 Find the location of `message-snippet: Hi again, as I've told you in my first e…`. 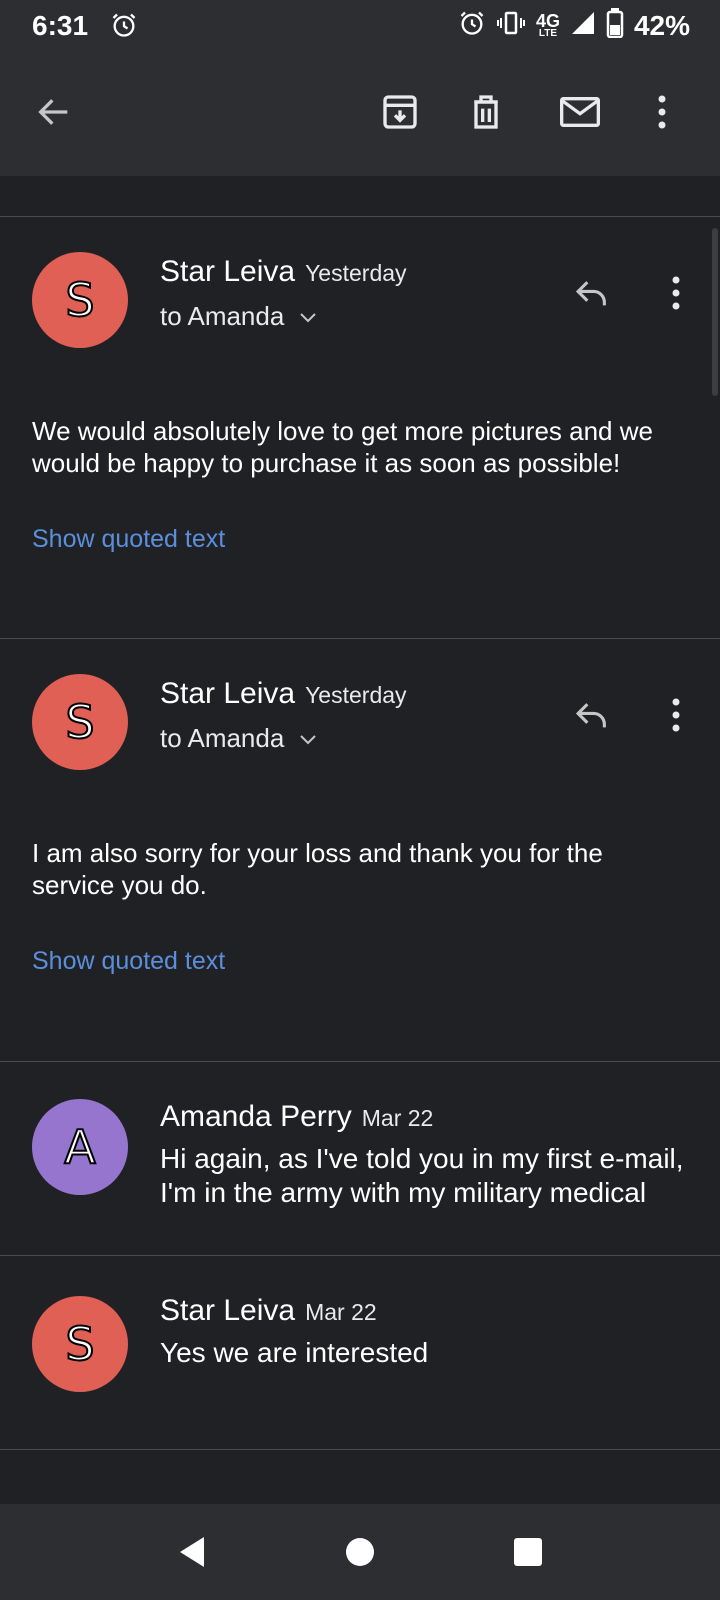

message-snippet: Hi again, as I've told you in my first e… is located at coordinates (422, 1175).